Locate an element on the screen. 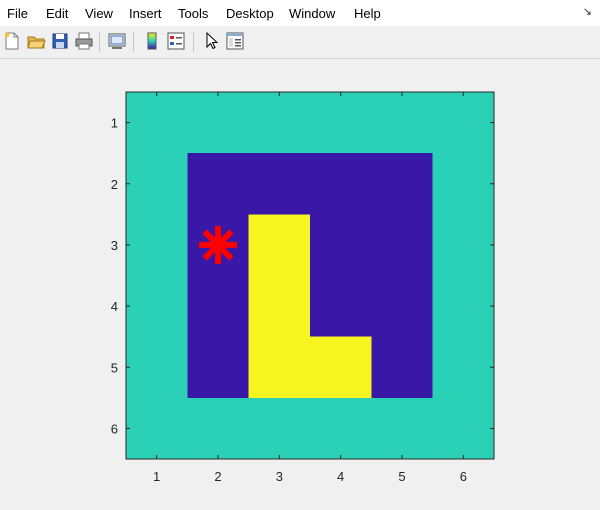 This screenshot has height=510, width=600. y-tick-label: 2 is located at coordinates (114, 184).